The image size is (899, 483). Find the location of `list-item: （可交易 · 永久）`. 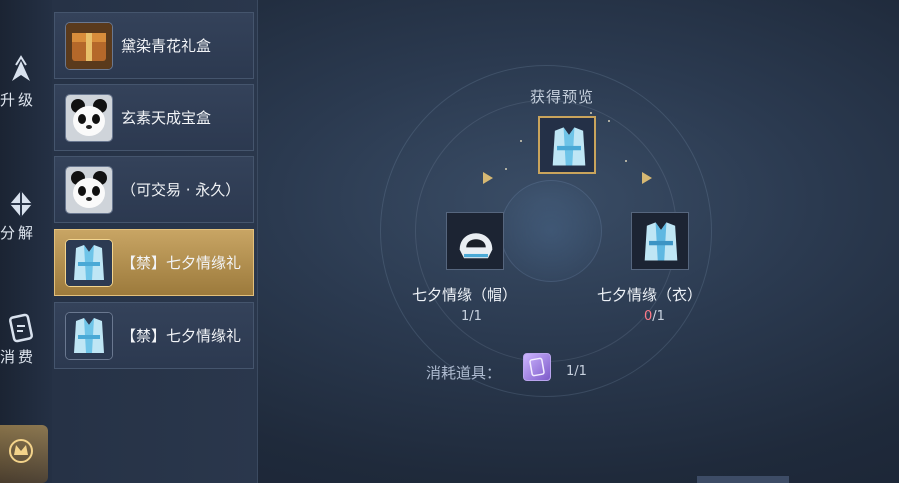

list-item: （可交易 · 永久） is located at coordinates (154, 189).